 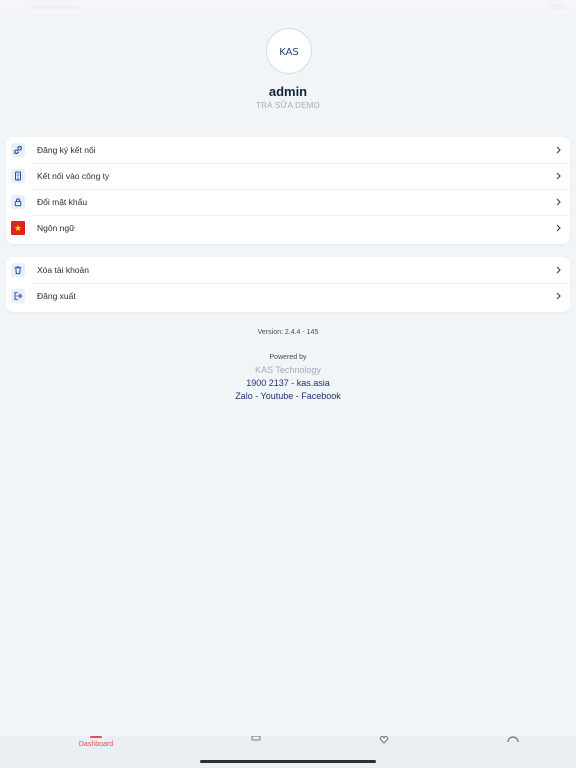 What do you see at coordinates (288, 332) in the screenshot?
I see `app-version: Version: 2.4.4 - 145` at bounding box center [288, 332].